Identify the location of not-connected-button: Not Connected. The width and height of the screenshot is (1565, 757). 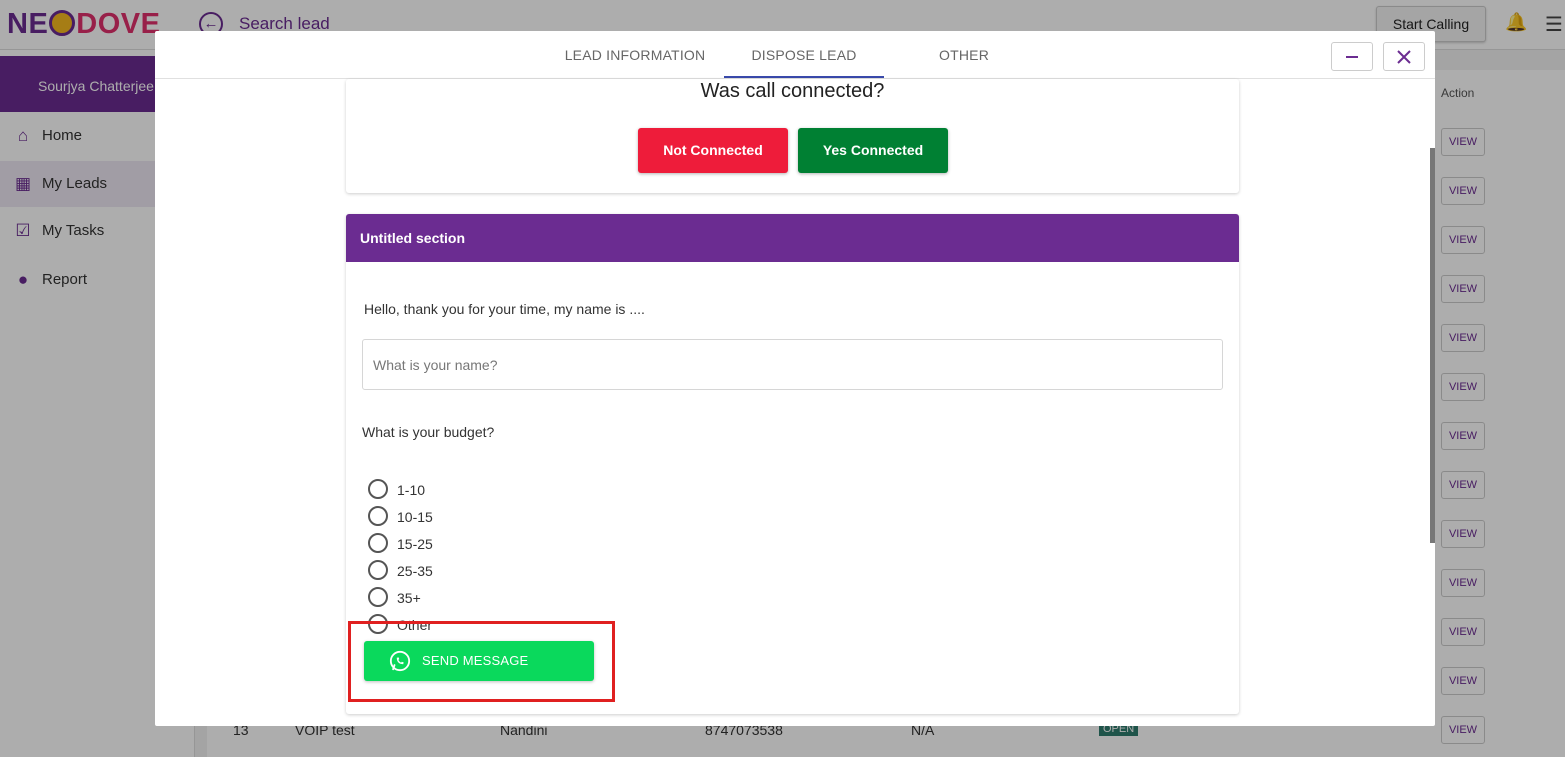
(713, 150).